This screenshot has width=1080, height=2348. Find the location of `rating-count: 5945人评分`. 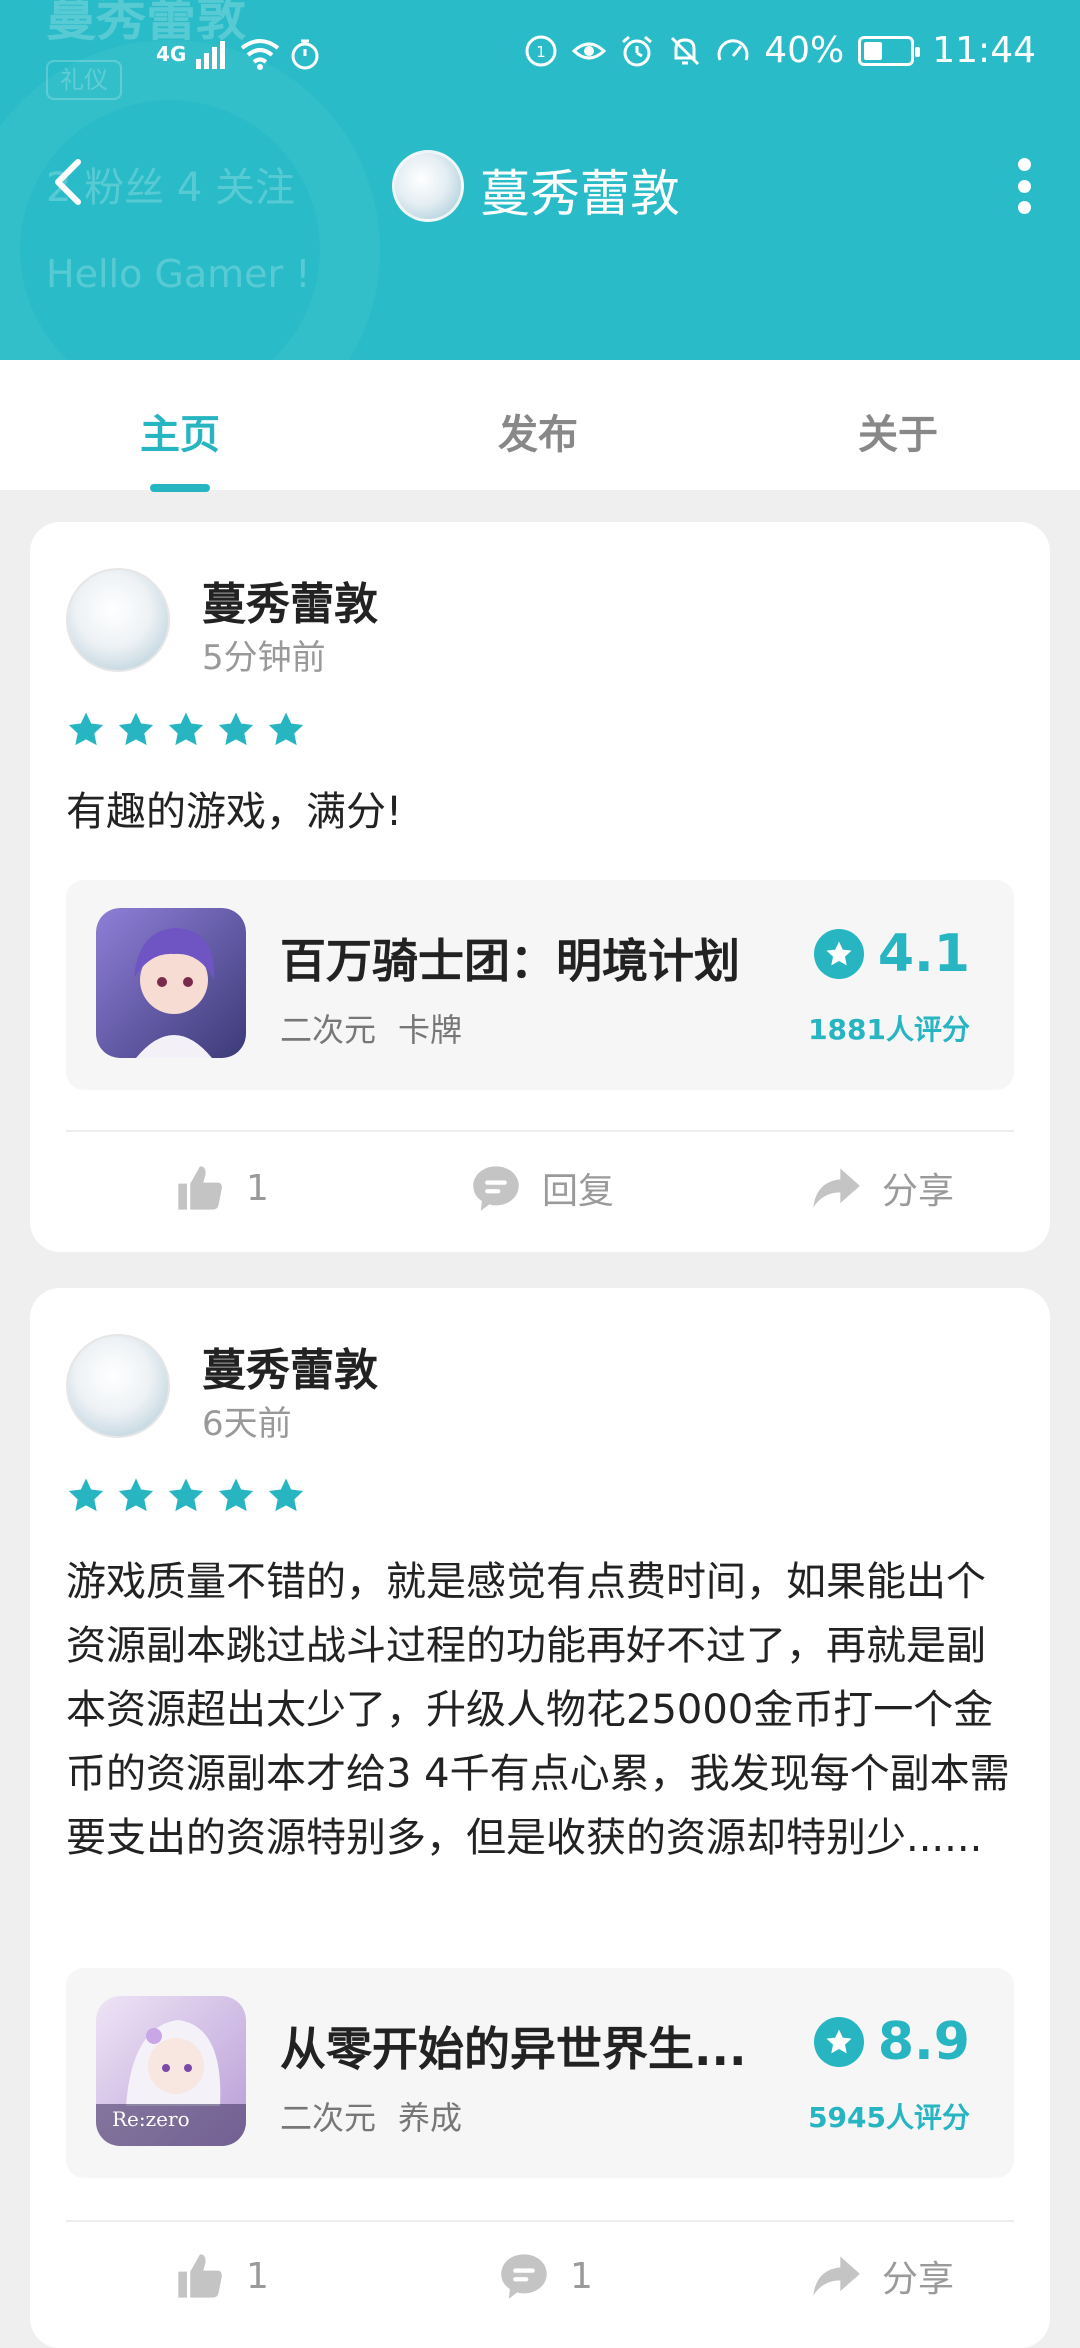

rating-count: 5945人评分 is located at coordinates (889, 2117).